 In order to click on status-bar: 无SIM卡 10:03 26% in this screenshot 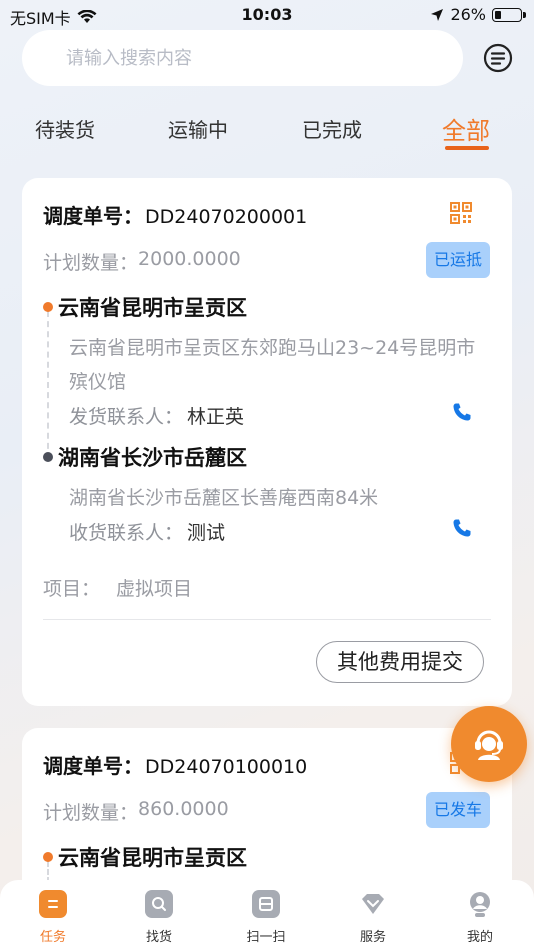, I will do `click(267, 15)`.